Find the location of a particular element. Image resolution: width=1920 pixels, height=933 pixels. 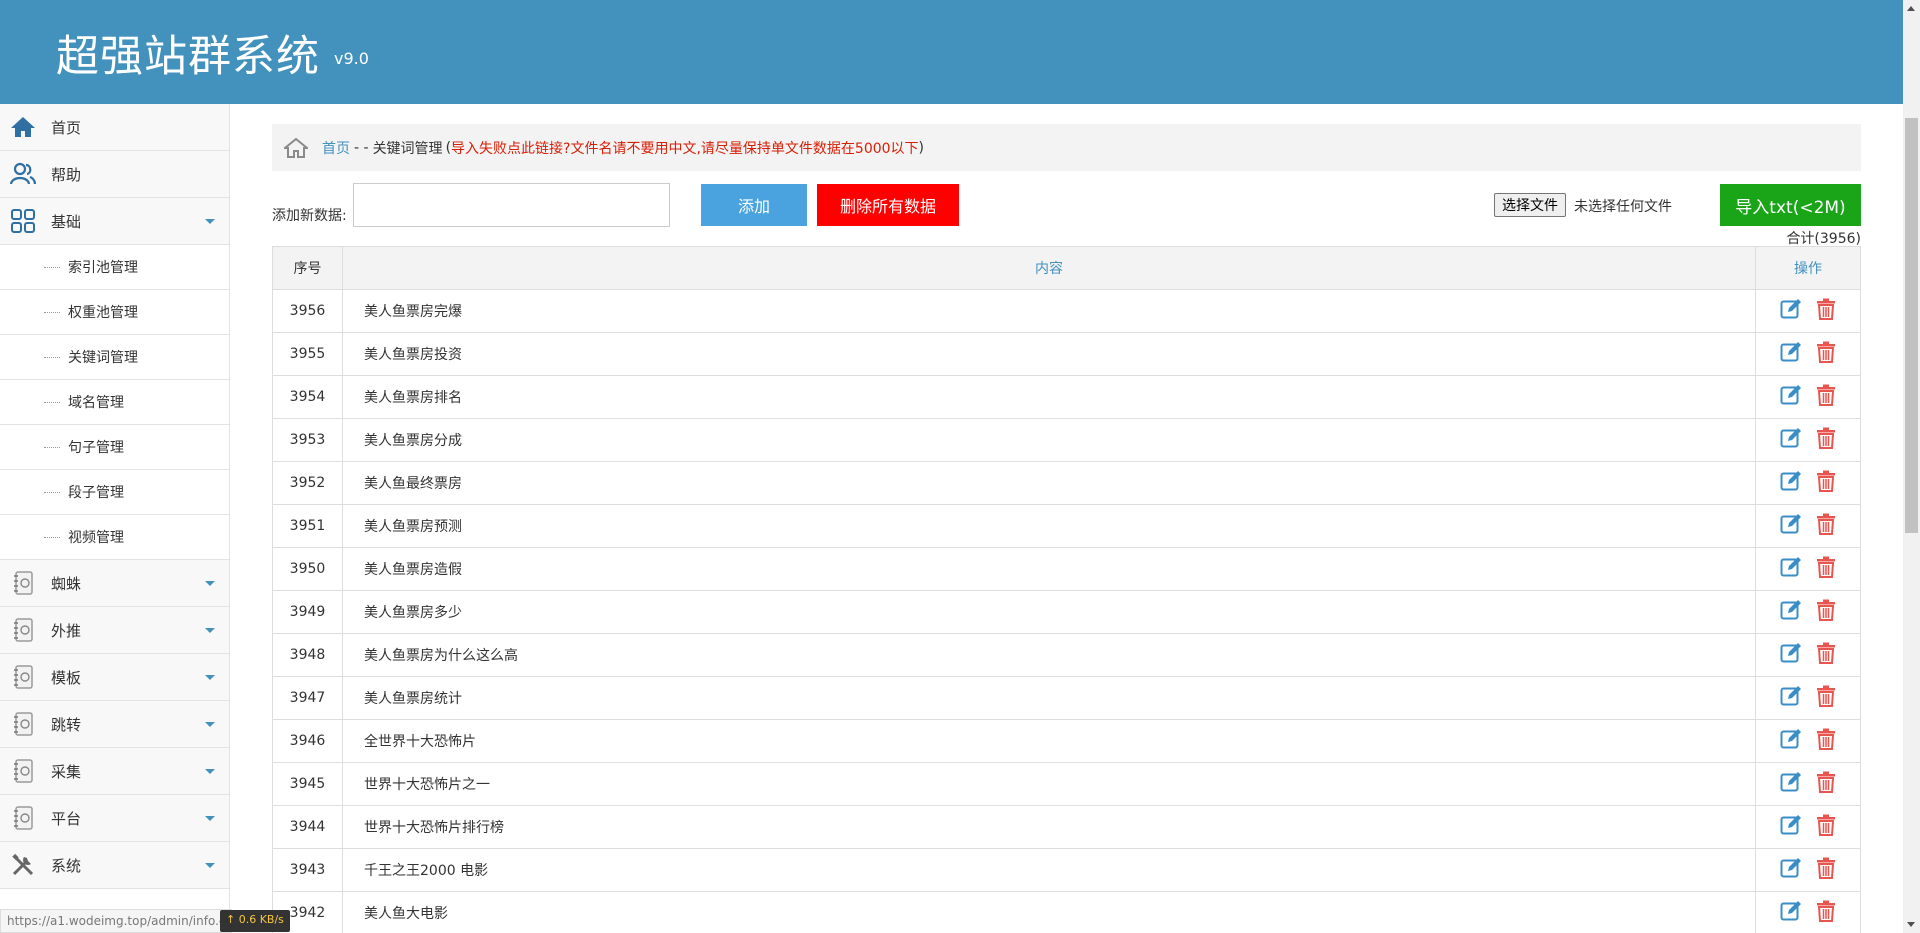

sidebar-item-6: 跳转 is located at coordinates (114, 724).